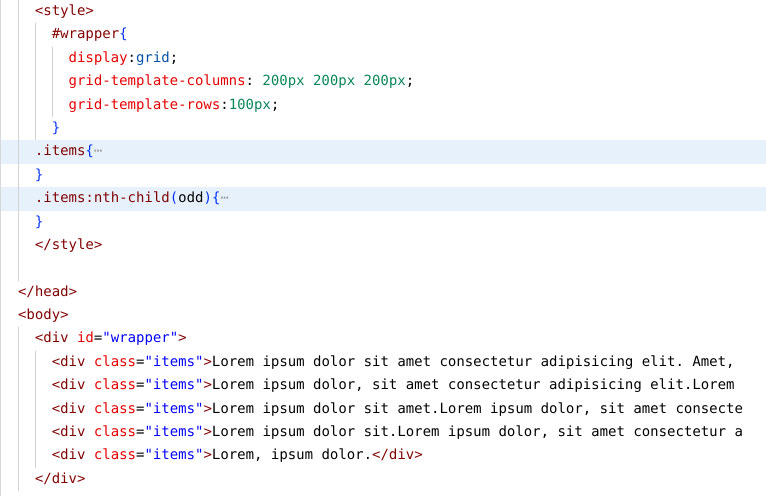  I want to click on code-line: <div class="items">Lorem ipsum dolor sit amet consectetur adipisicing elit. Amet,, so click(376, 362).